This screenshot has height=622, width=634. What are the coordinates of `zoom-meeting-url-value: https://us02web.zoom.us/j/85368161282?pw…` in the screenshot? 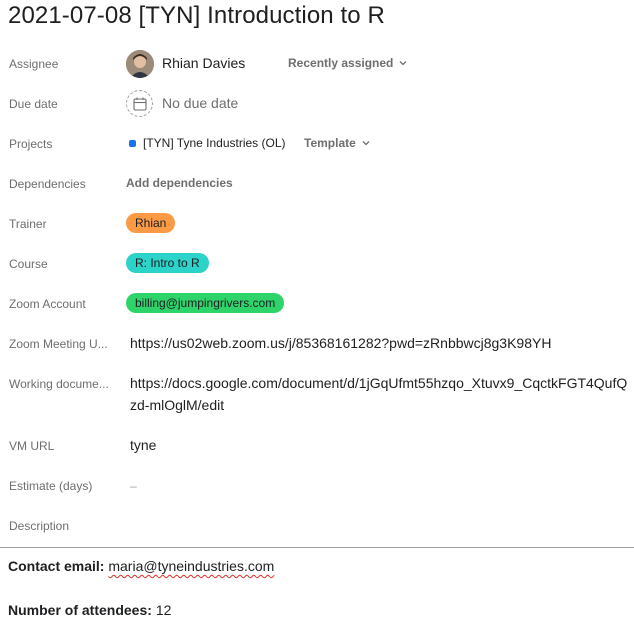 It's located at (340, 343).